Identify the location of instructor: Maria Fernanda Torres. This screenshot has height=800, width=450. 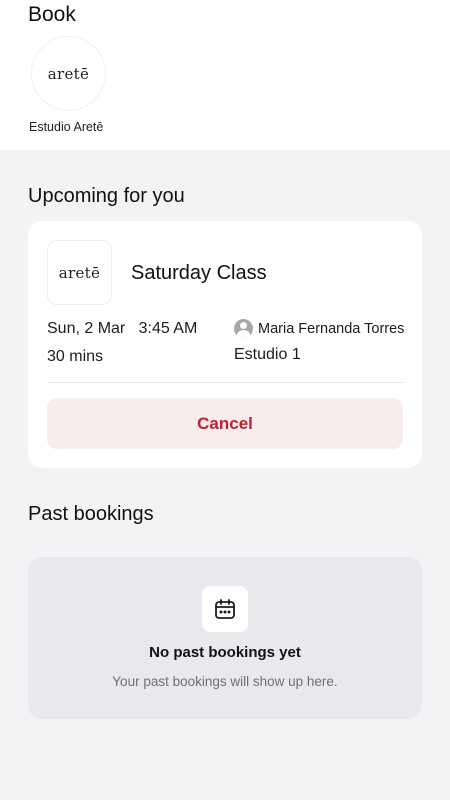
(319, 328).